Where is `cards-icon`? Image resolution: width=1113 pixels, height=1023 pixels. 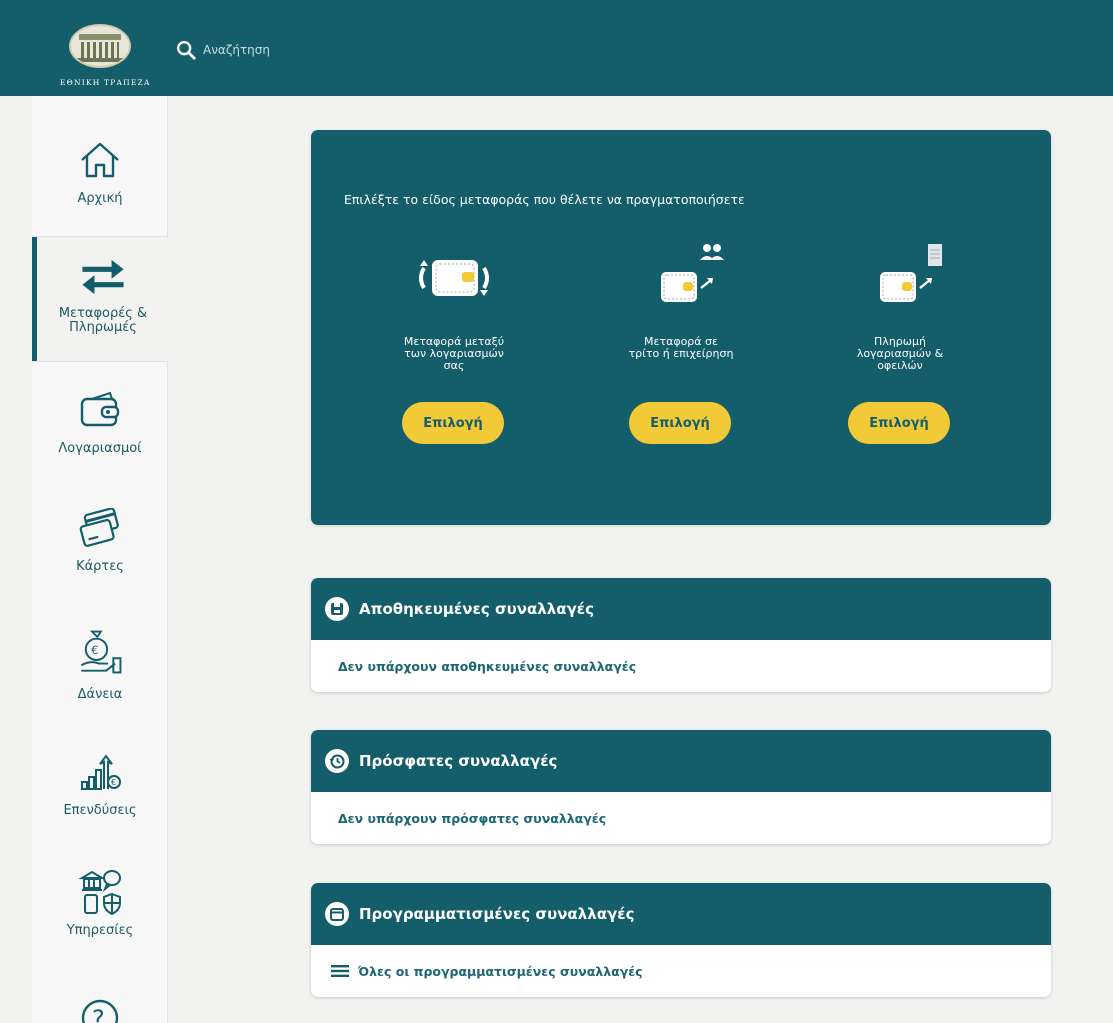
cards-icon is located at coordinates (100, 528).